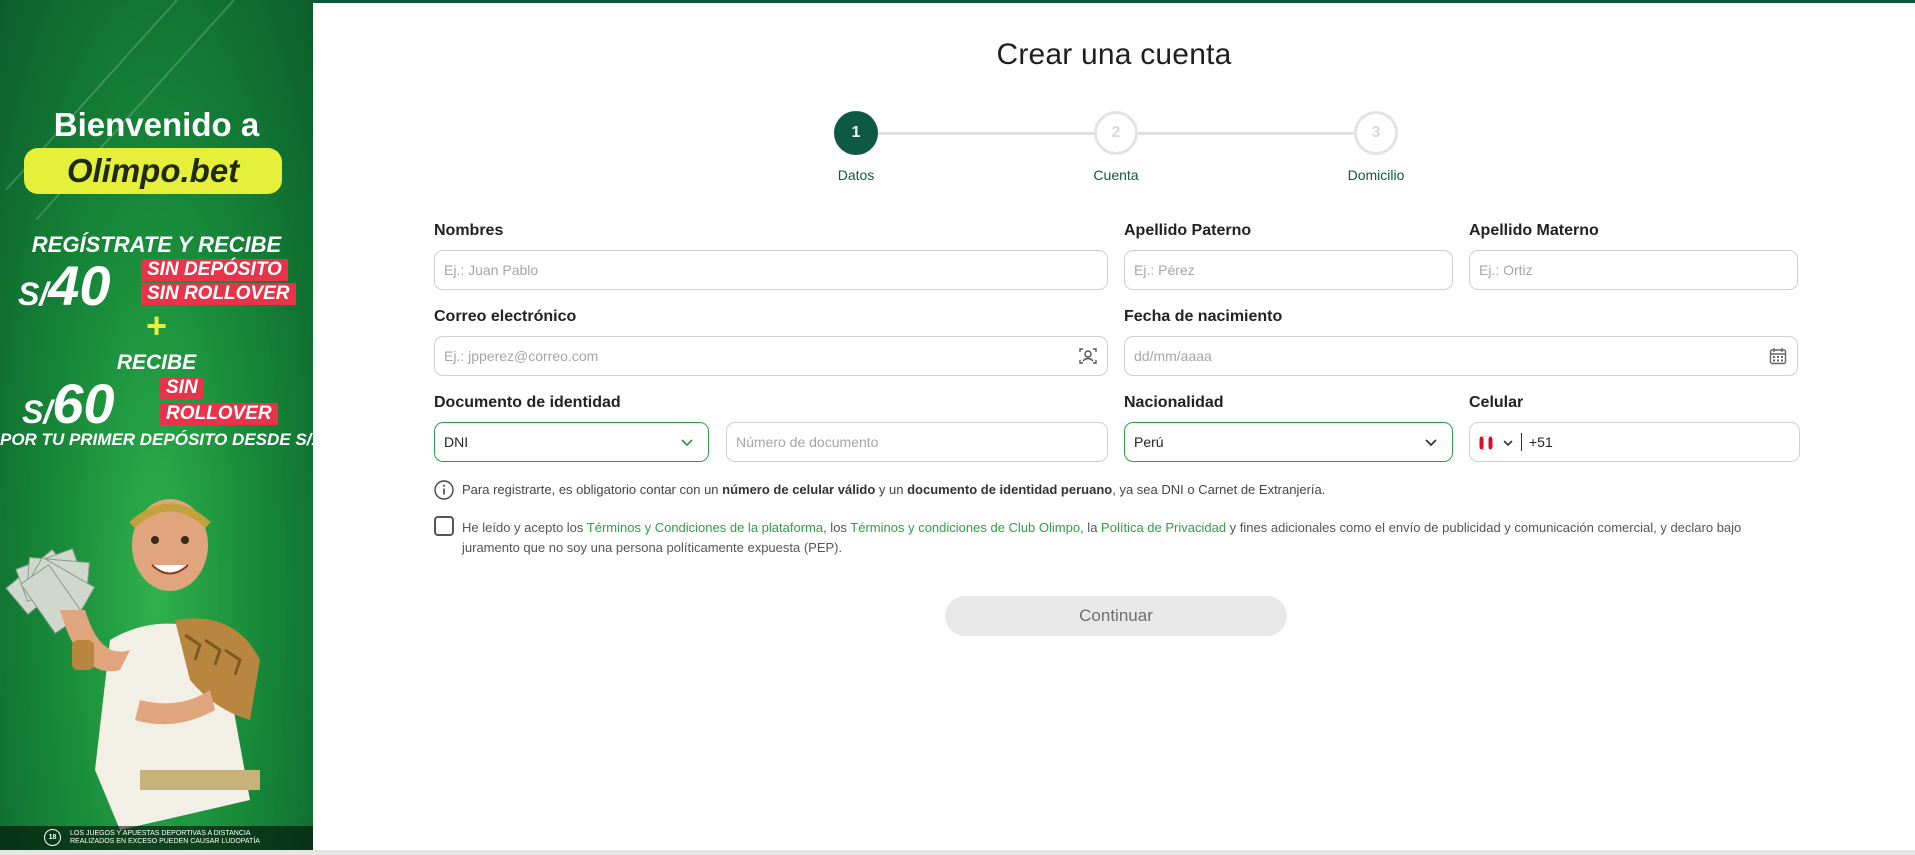  I want to click on info-bold-part: documento de identidad peruano, so click(1010, 489).